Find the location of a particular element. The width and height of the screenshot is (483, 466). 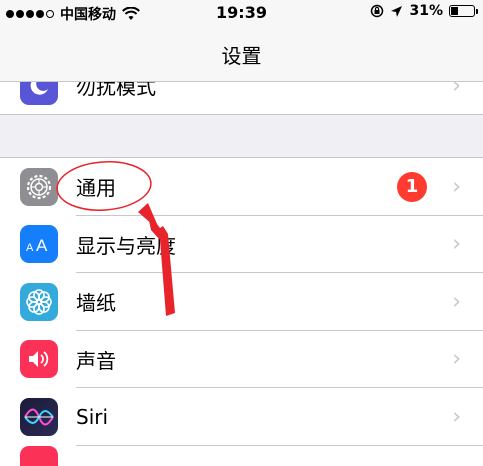

speaker-icon is located at coordinates (39, 359).